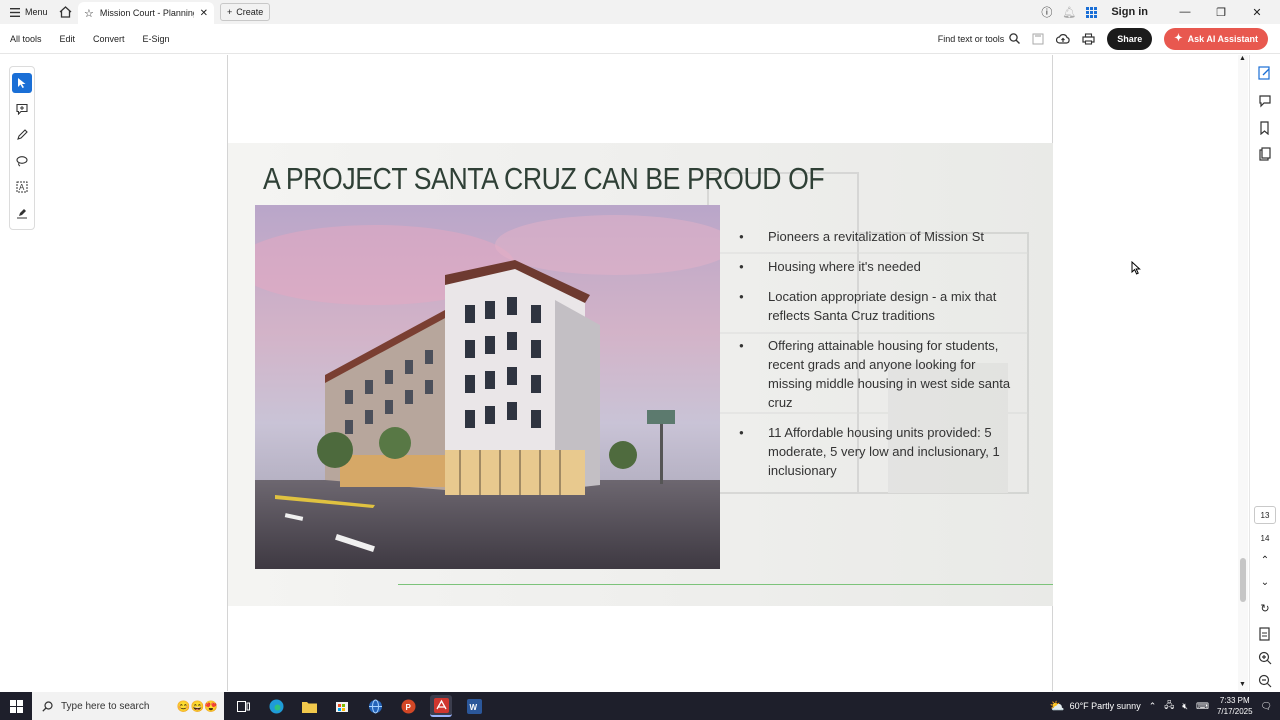 This screenshot has width=1280, height=720. I want to click on draw-tool-button, so click(22, 135).